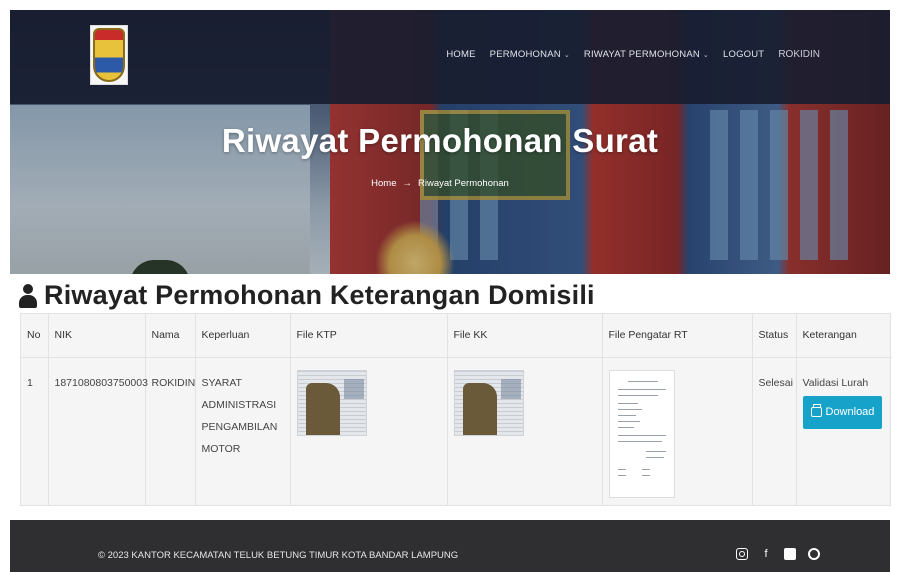 This screenshot has height=572, width=902. Describe the element at coordinates (790, 554) in the screenshot. I see `youtube-icon` at that location.